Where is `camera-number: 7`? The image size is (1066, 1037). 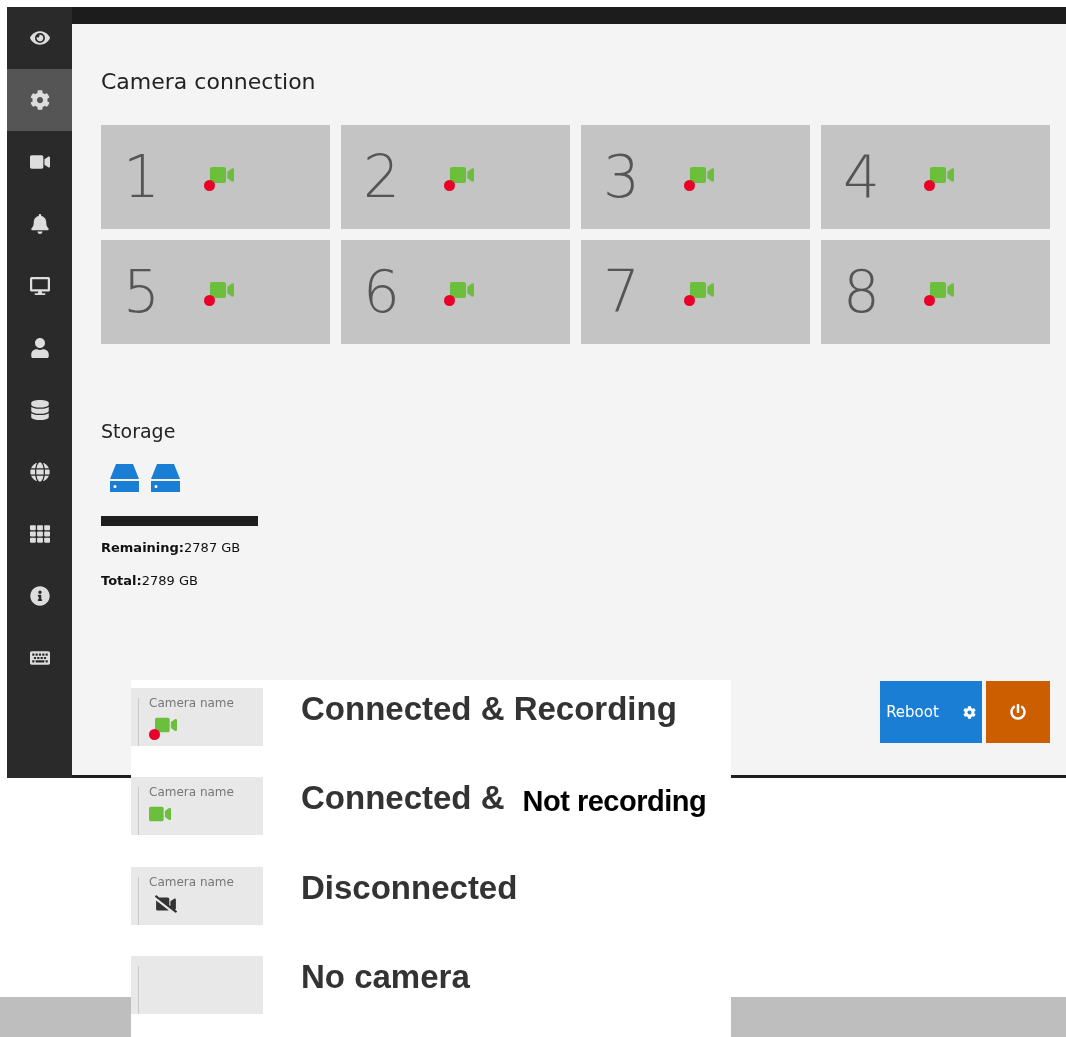
camera-number: 7 is located at coordinates (621, 292).